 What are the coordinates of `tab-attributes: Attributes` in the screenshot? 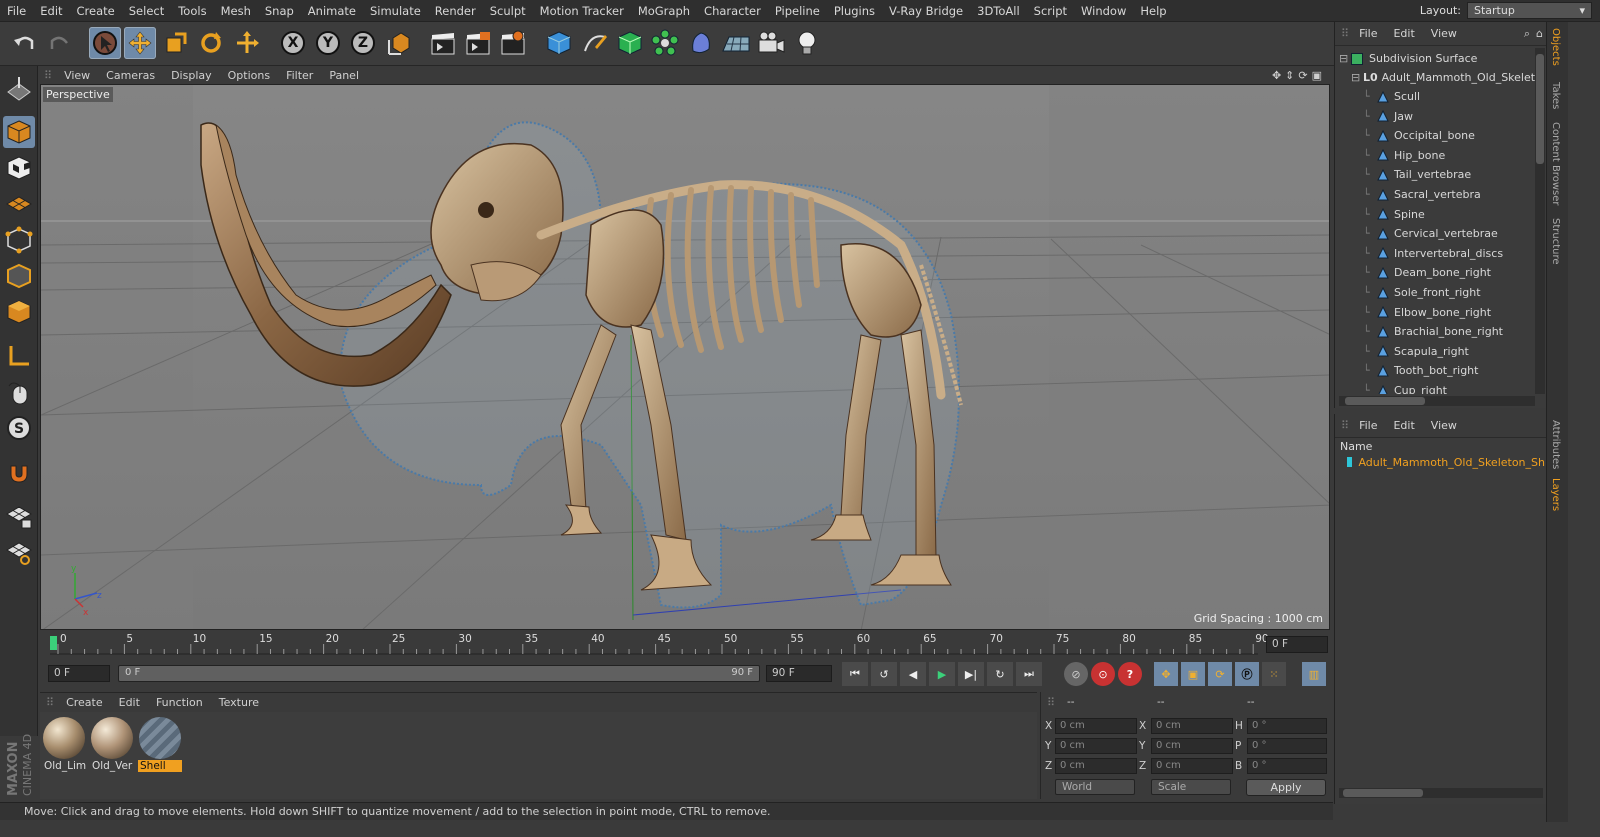 It's located at (1555, 444).